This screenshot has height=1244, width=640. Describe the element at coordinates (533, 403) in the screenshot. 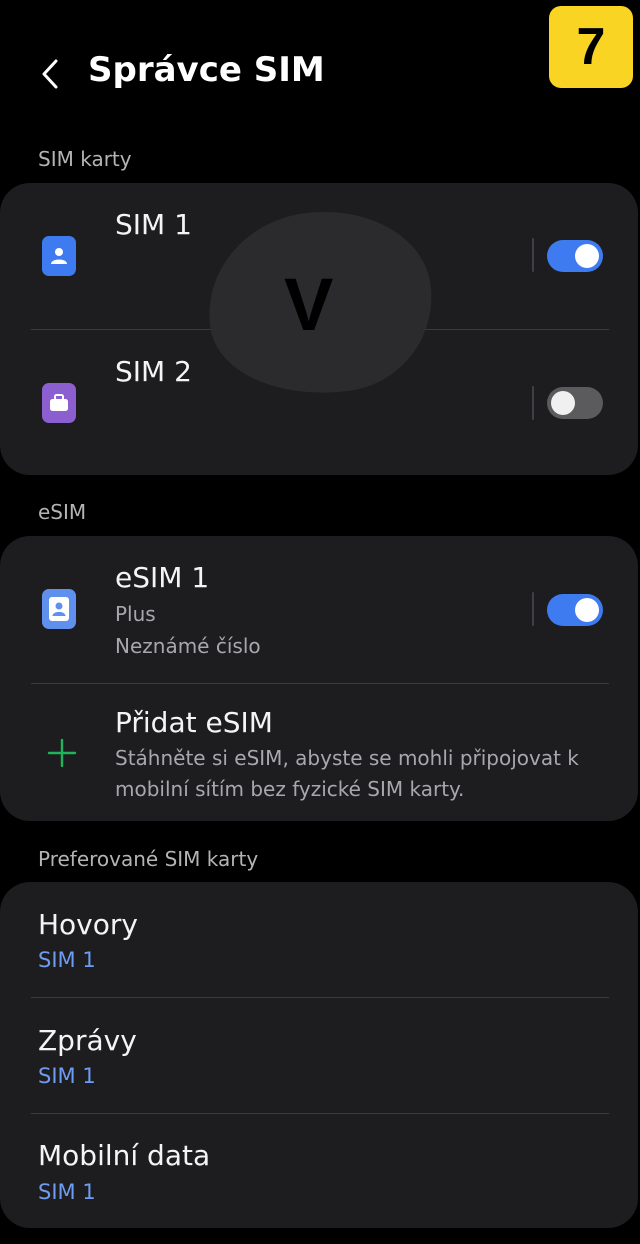

I see `sim2-separator` at that location.